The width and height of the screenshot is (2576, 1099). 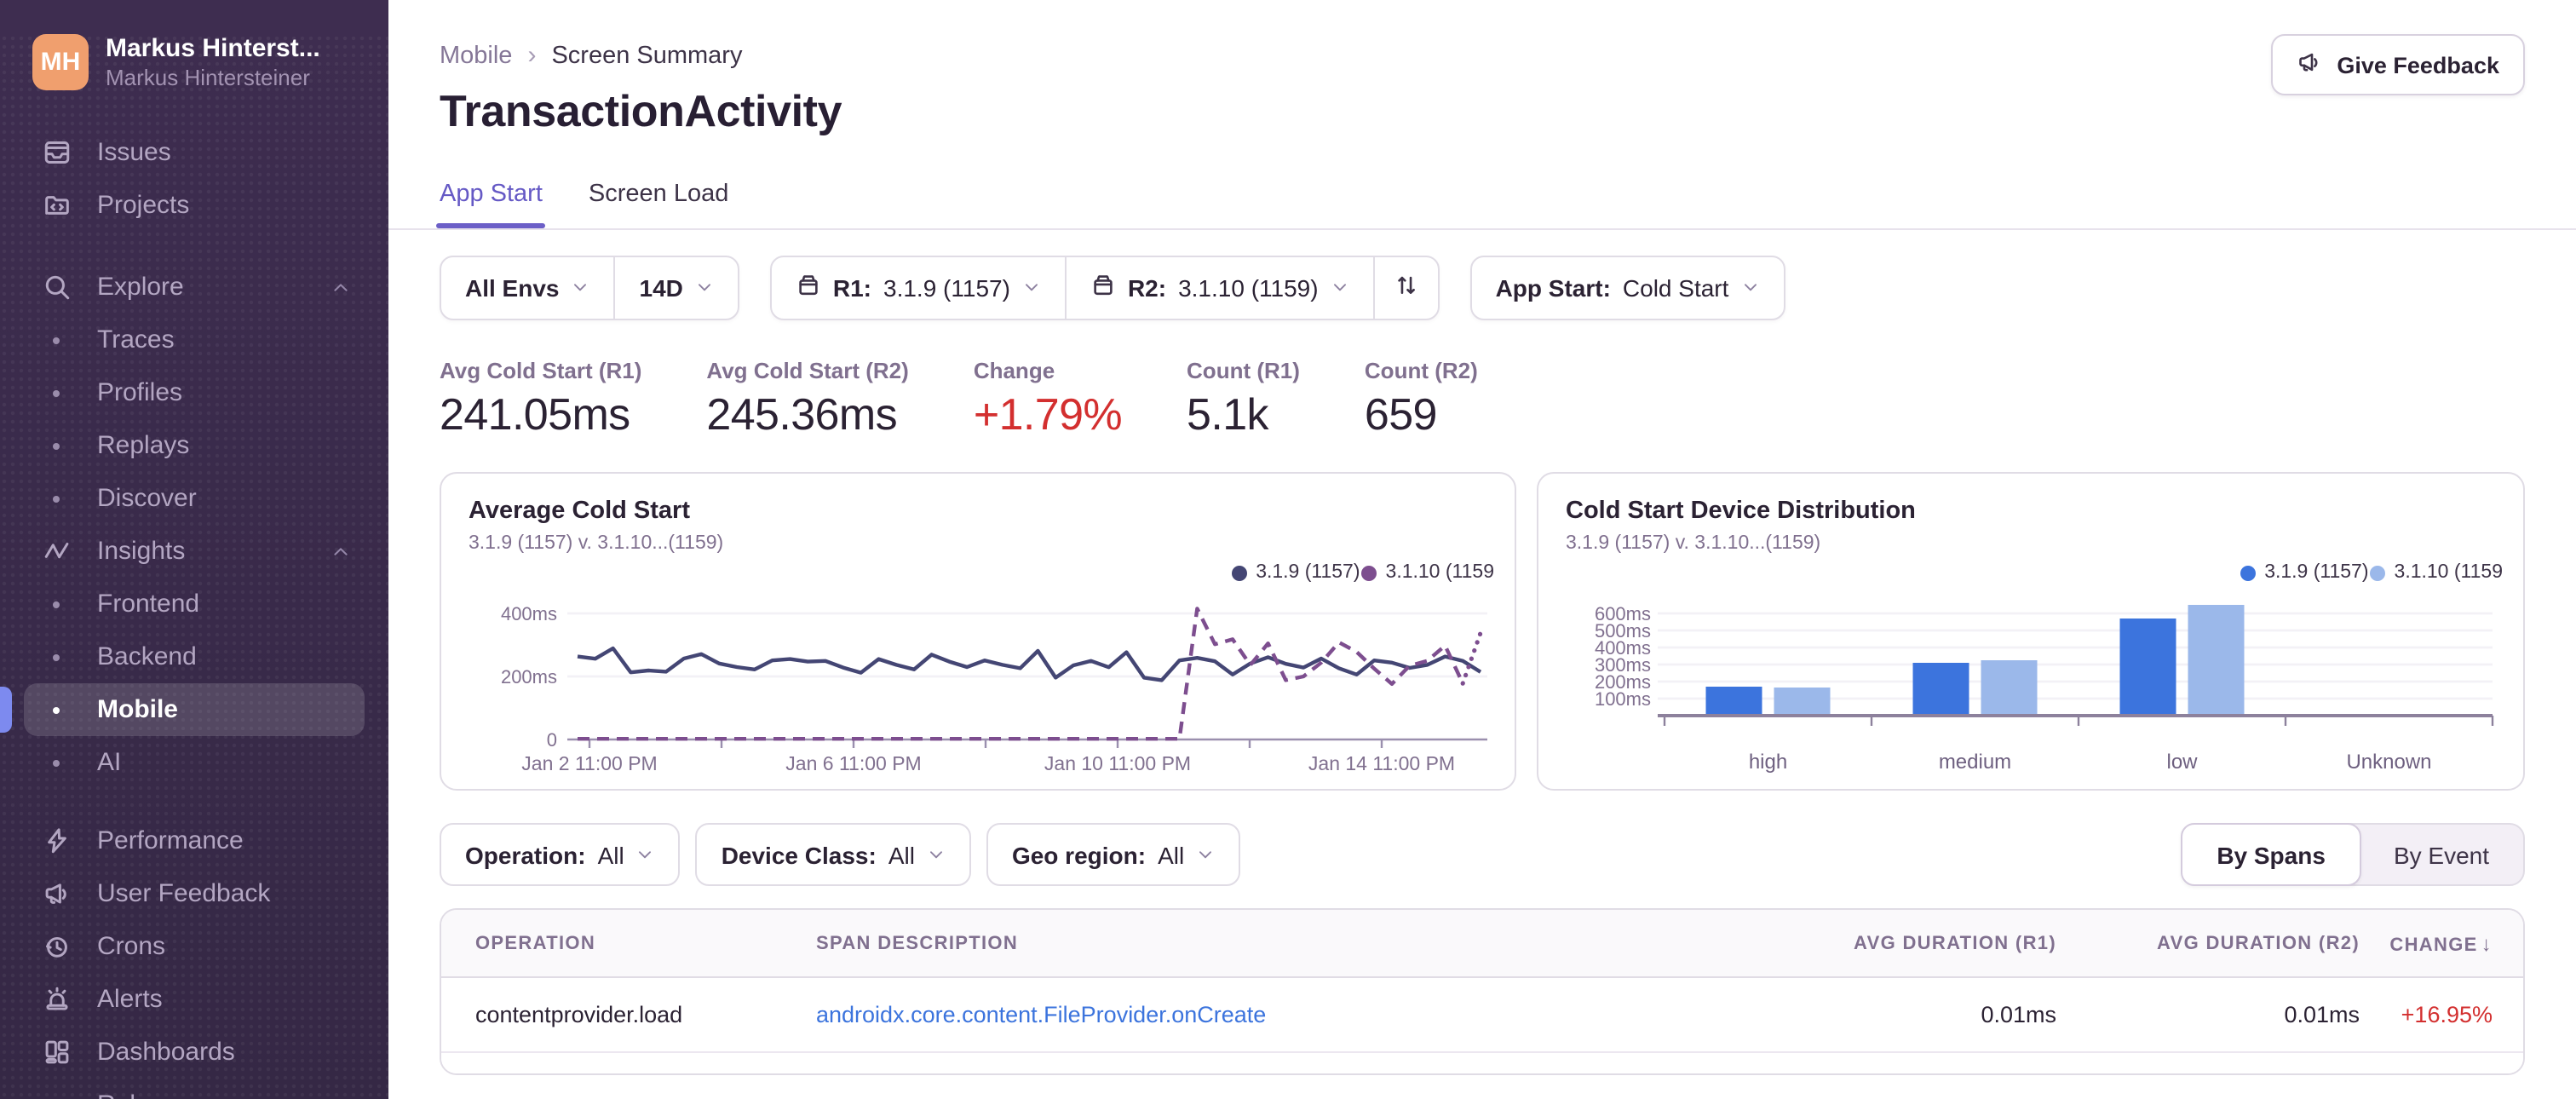 What do you see at coordinates (852, 288) in the screenshot?
I see `r1-label: R1:` at bounding box center [852, 288].